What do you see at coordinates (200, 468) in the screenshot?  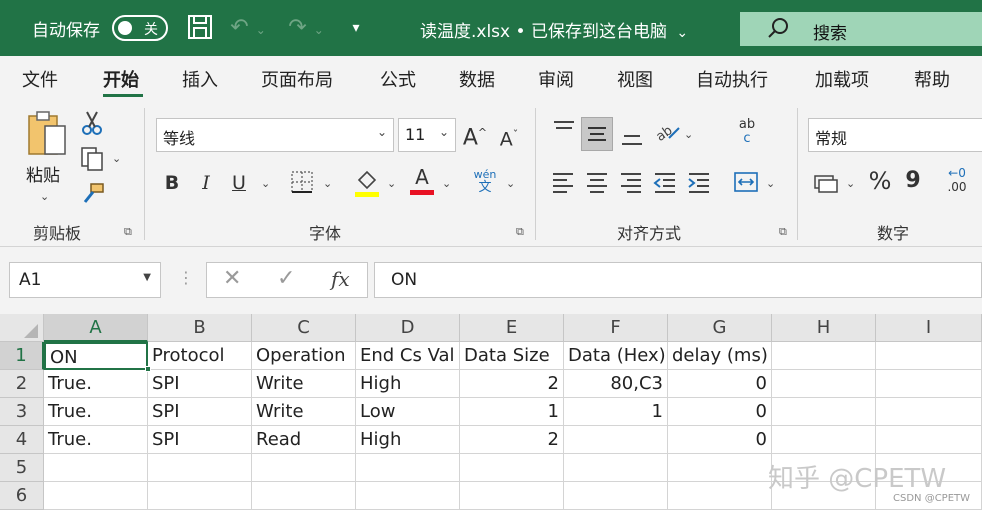 I see `cell-b5` at bounding box center [200, 468].